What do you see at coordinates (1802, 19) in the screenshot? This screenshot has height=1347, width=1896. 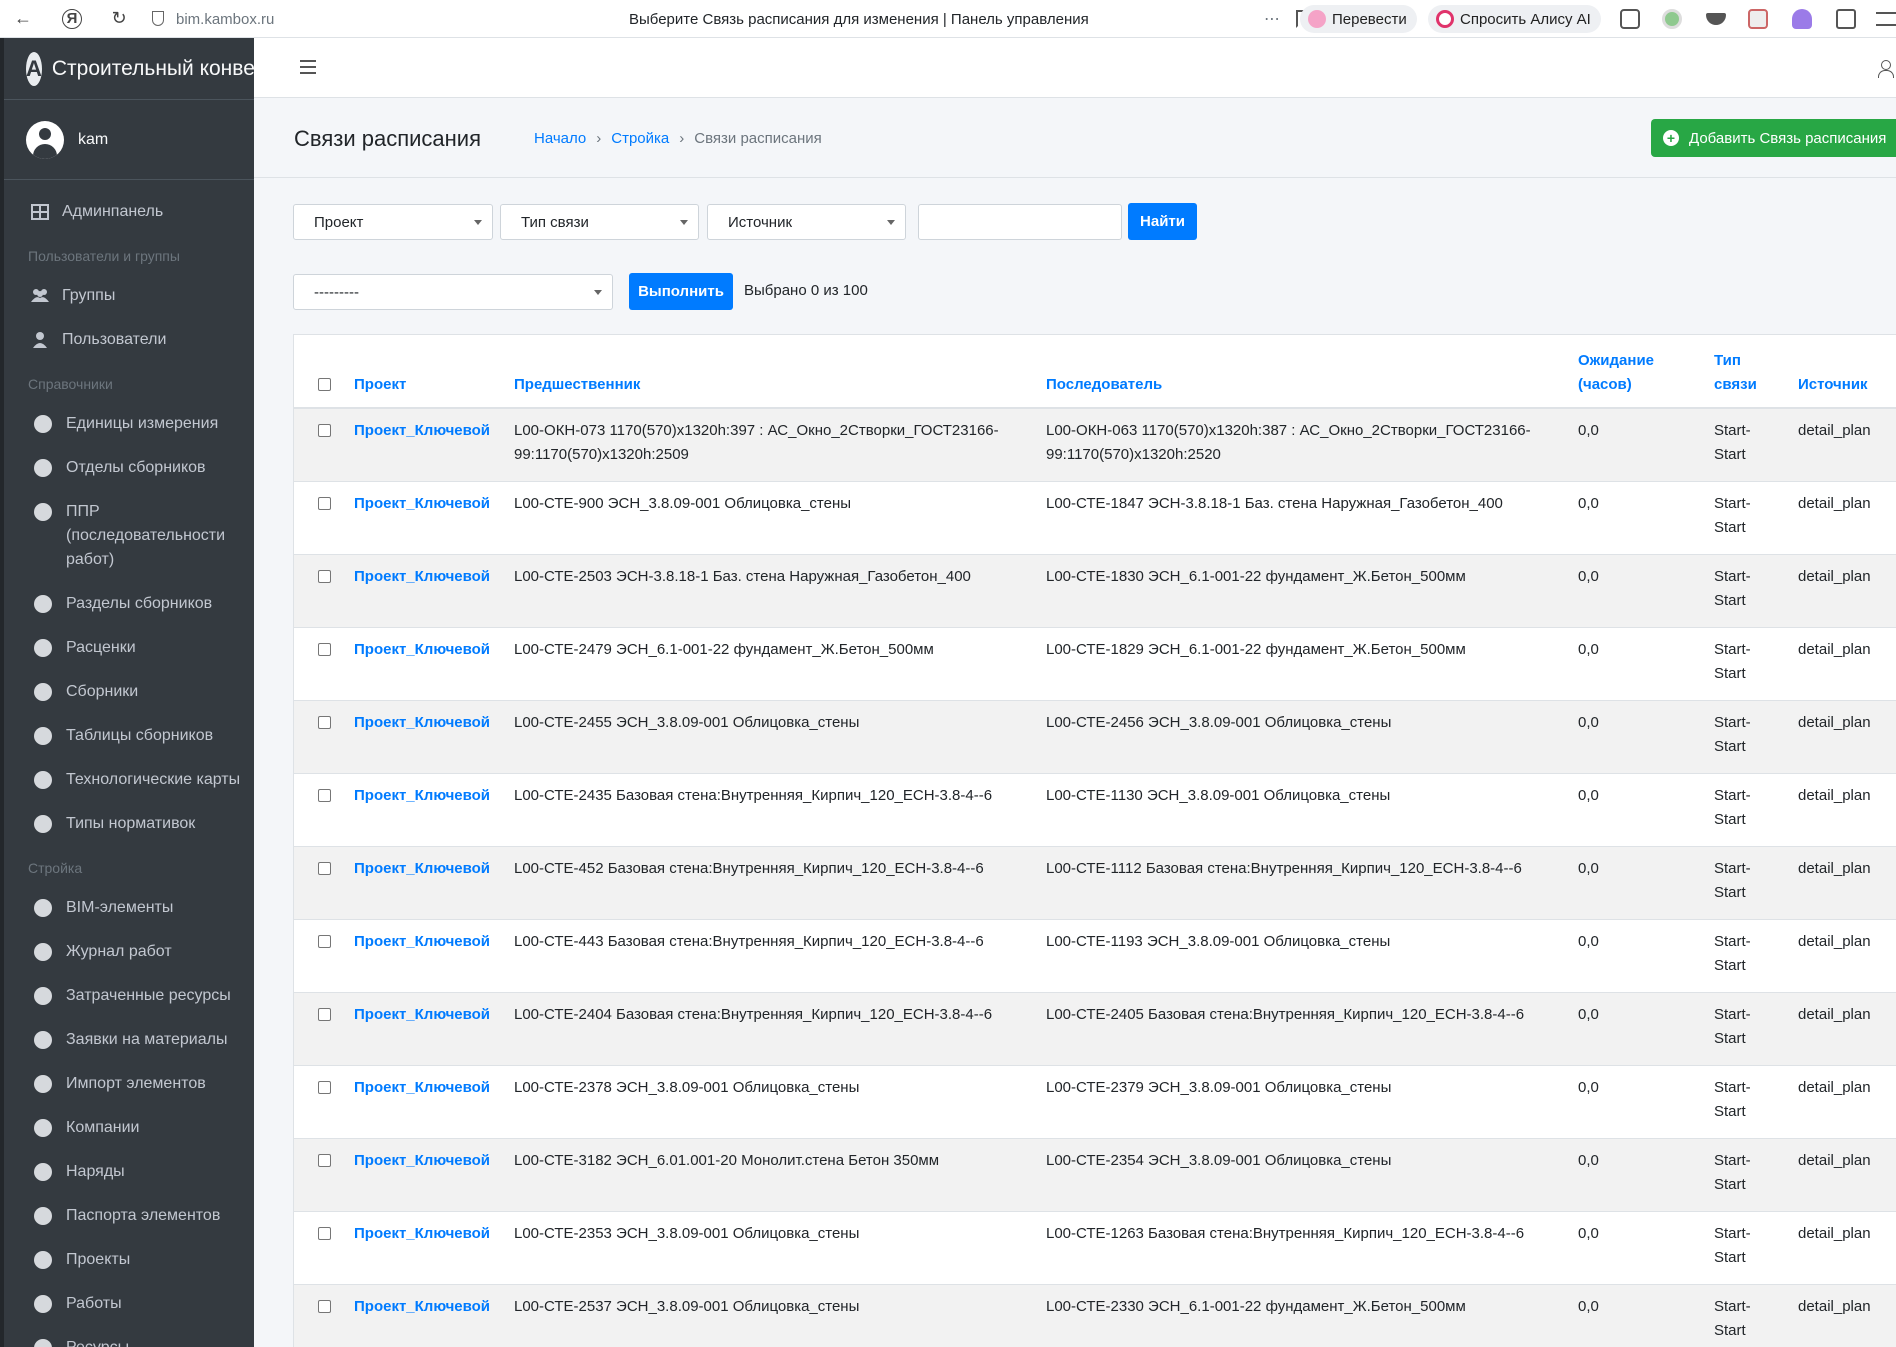 I see `extension-crystal-icon` at bounding box center [1802, 19].